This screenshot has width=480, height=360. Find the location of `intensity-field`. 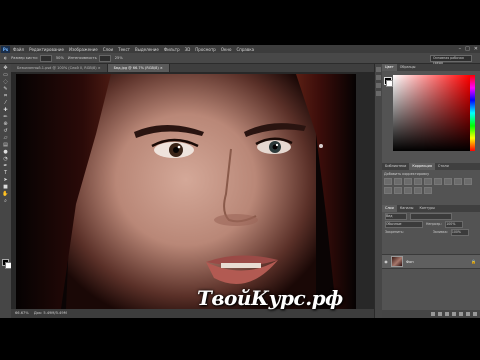

intensity-field is located at coordinates (104, 58).